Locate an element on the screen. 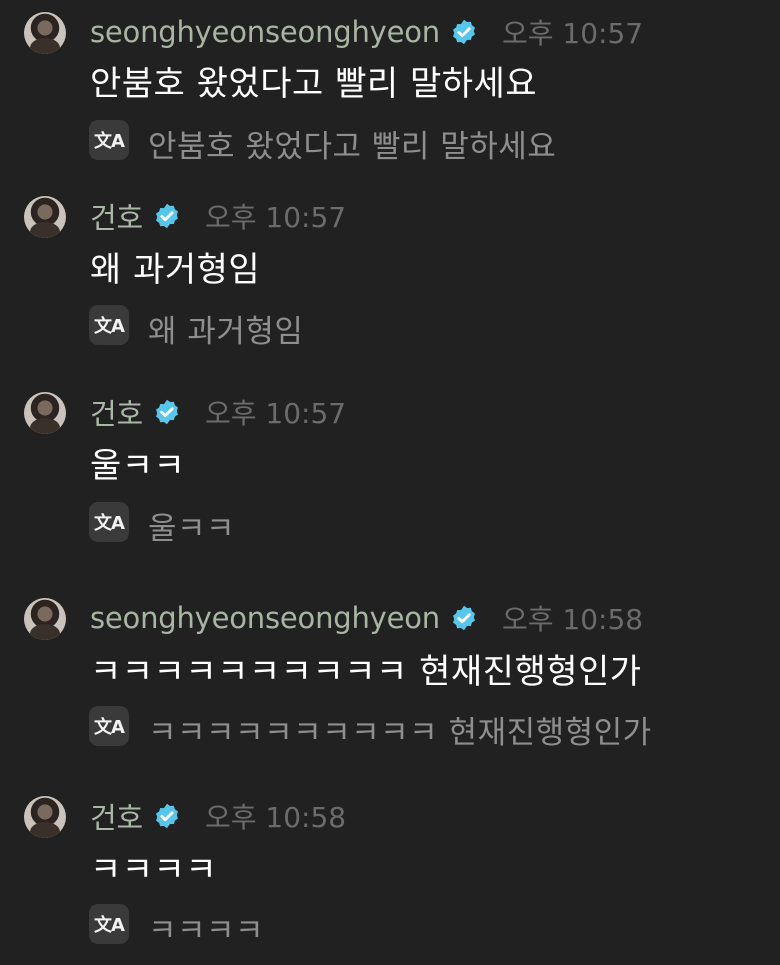  translated-text: ㅋㅋㅋㅋㅋㅋㅋㅋㅋㅋ 현재진행형인가 is located at coordinates (400, 733).